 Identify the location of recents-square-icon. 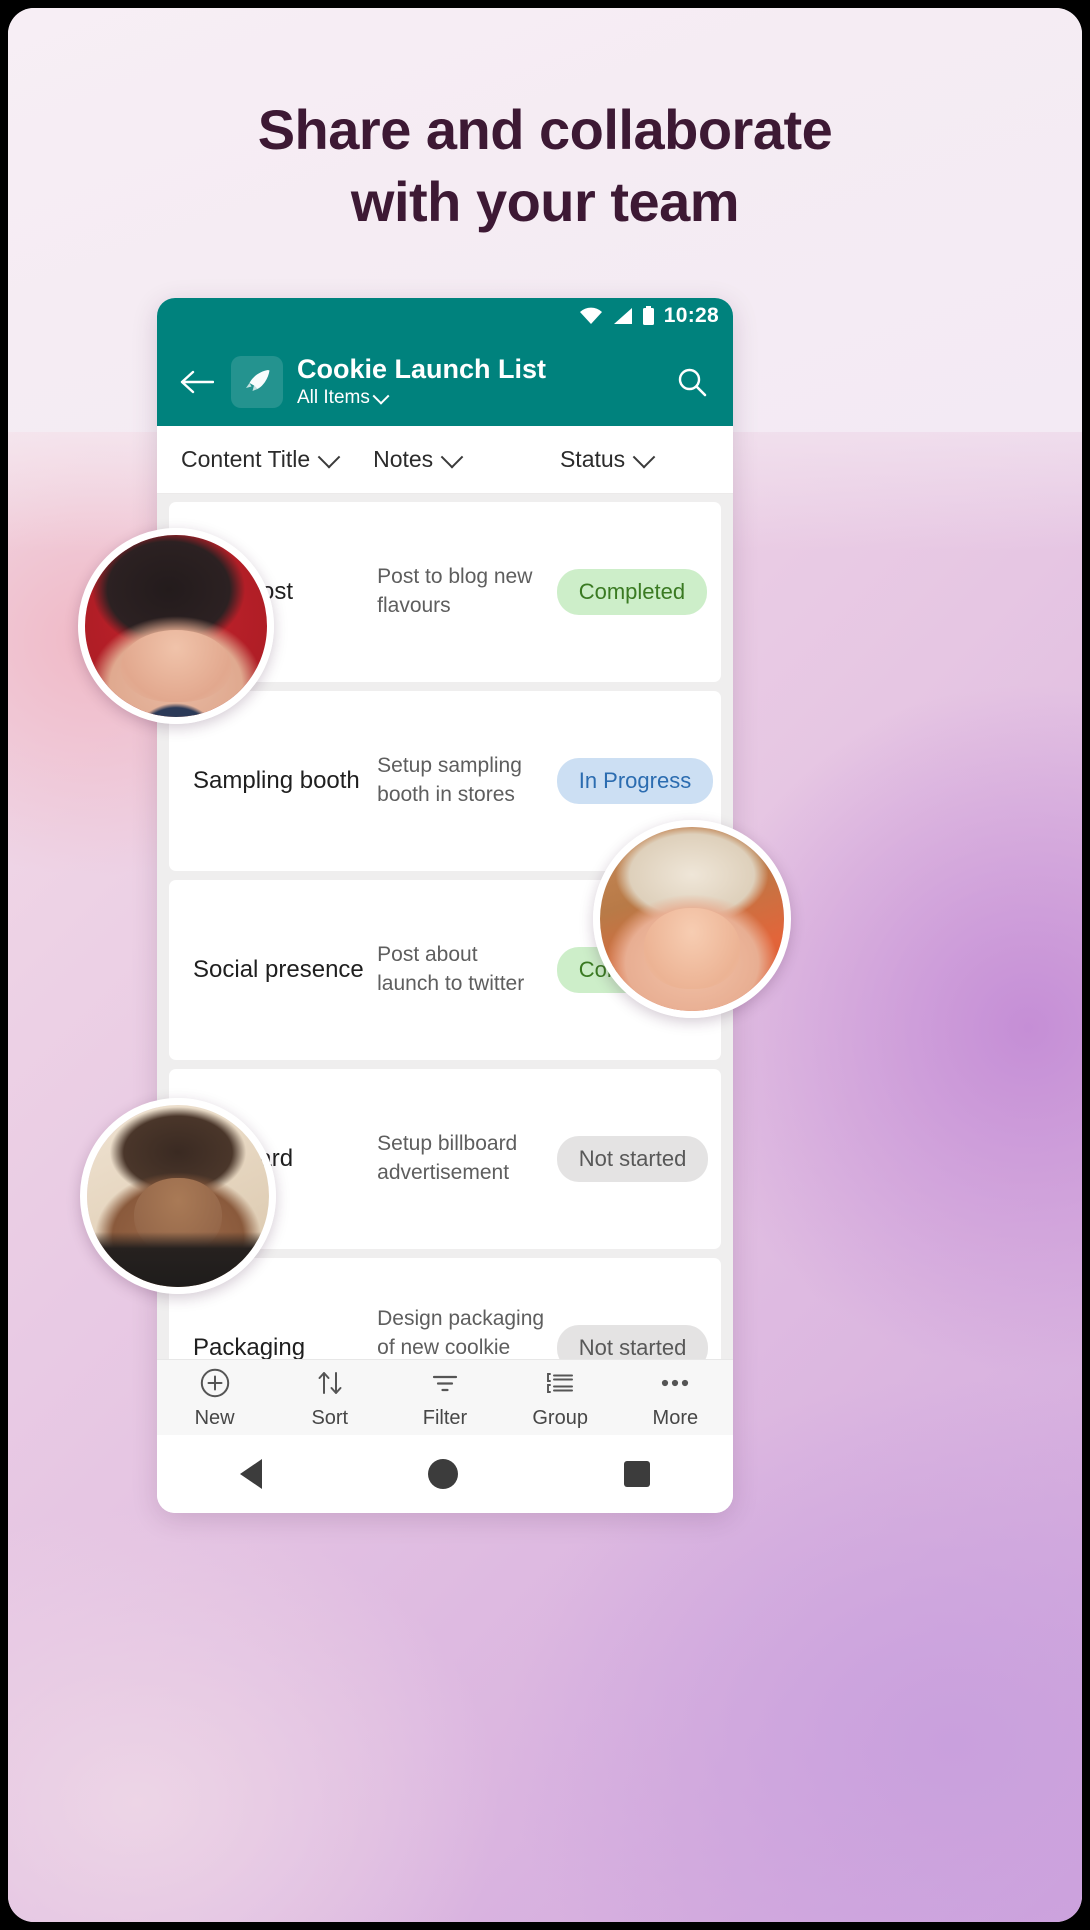
(637, 1474).